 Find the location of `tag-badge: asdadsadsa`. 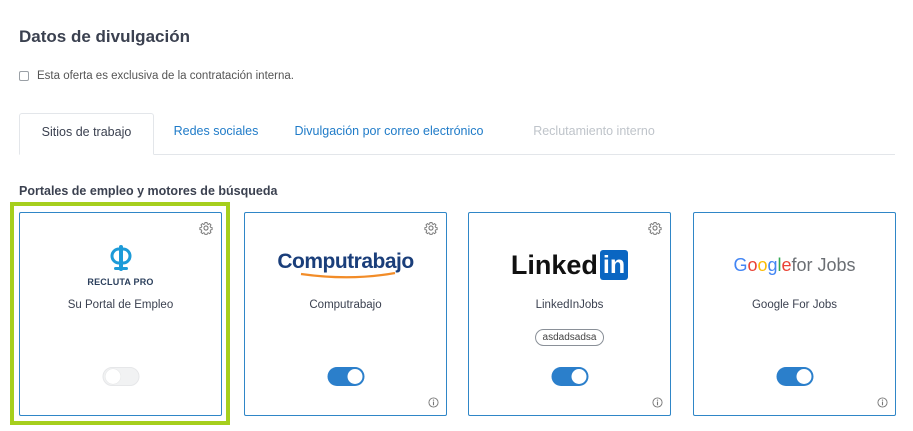

tag-badge: asdadsadsa is located at coordinates (569, 337).